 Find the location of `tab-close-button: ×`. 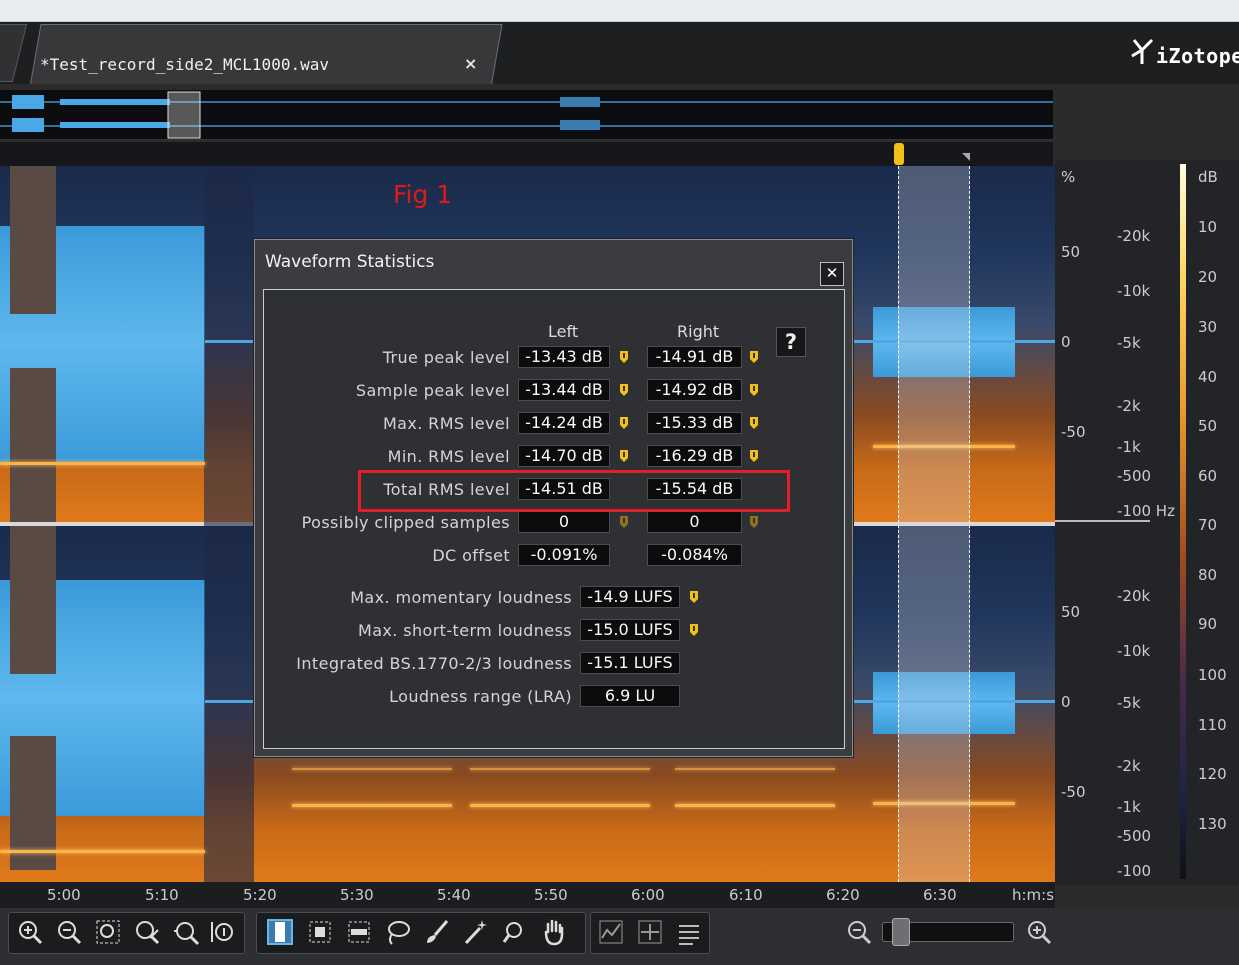

tab-close-button: × is located at coordinates (470, 63).